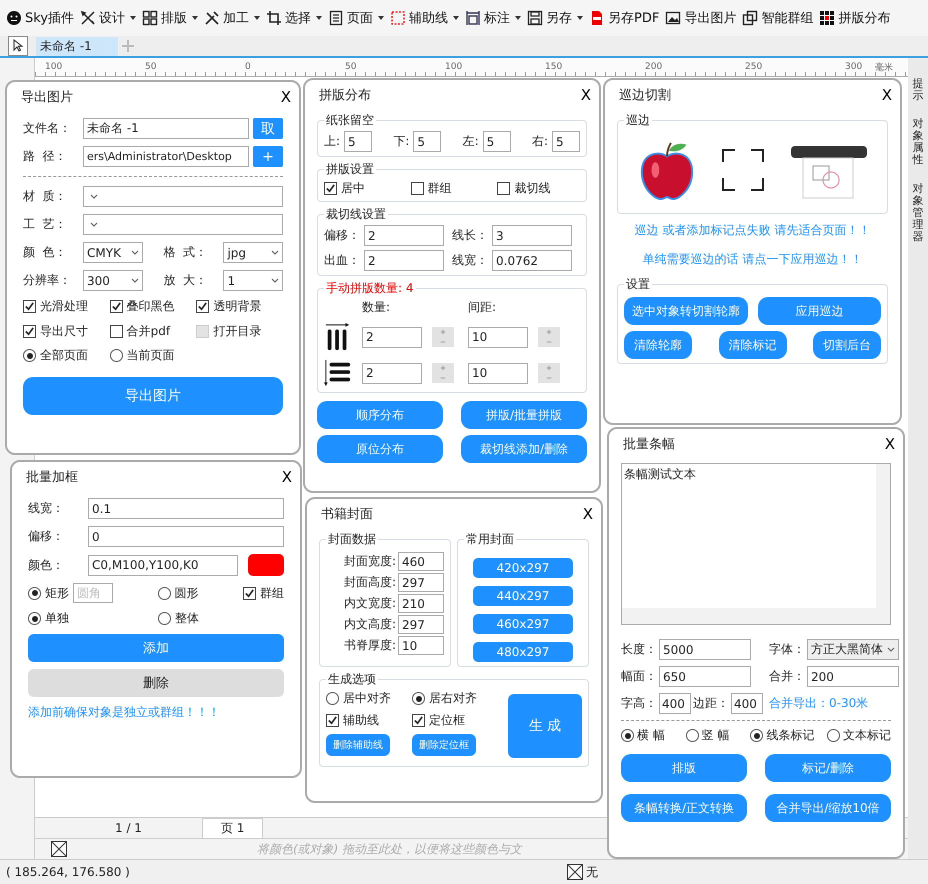  What do you see at coordinates (350, 120) in the screenshot?
I see `group-title: 纸张留空` at bounding box center [350, 120].